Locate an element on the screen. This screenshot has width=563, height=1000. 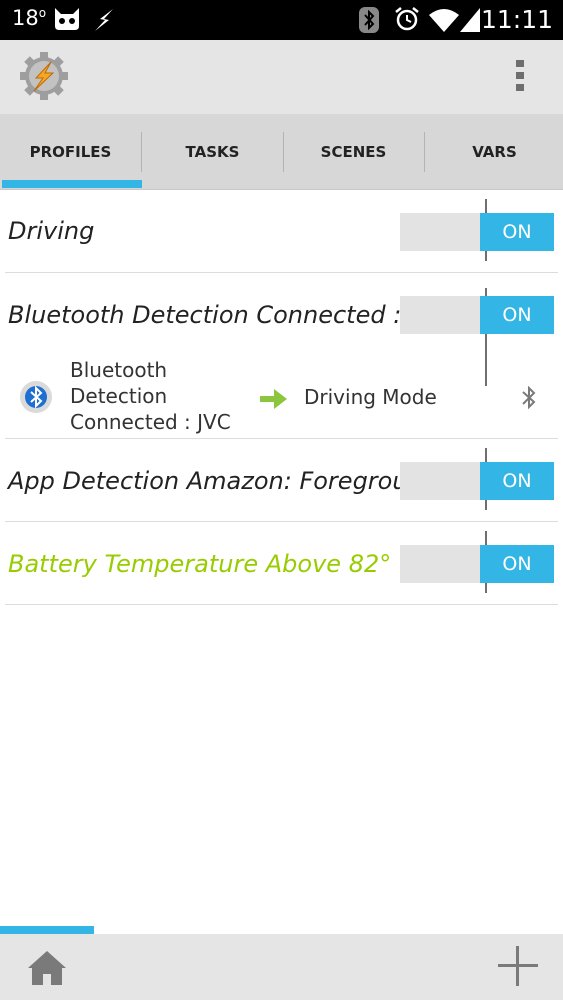
profile-name: Driving is located at coordinates (51, 231).